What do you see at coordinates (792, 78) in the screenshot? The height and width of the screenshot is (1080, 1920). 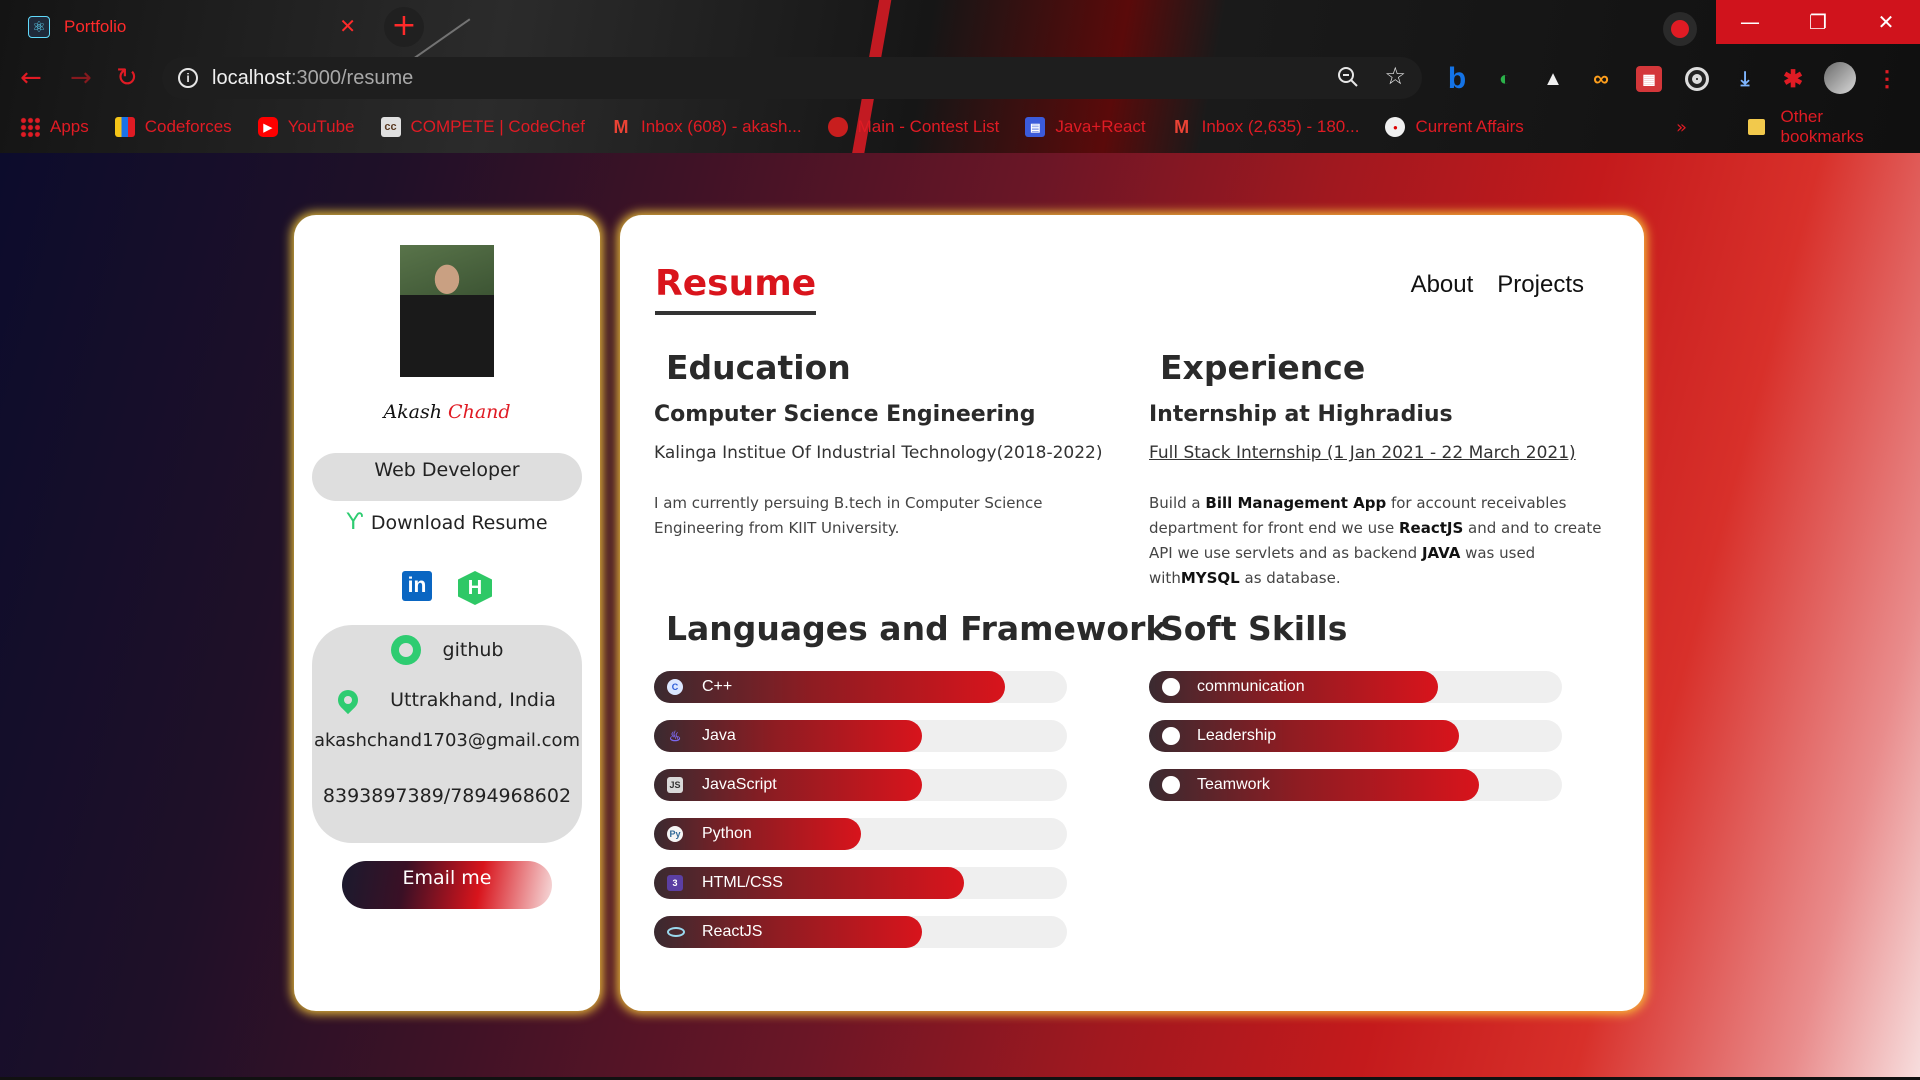 I see `address-bar: i localhost:3000/resume ☆` at bounding box center [792, 78].